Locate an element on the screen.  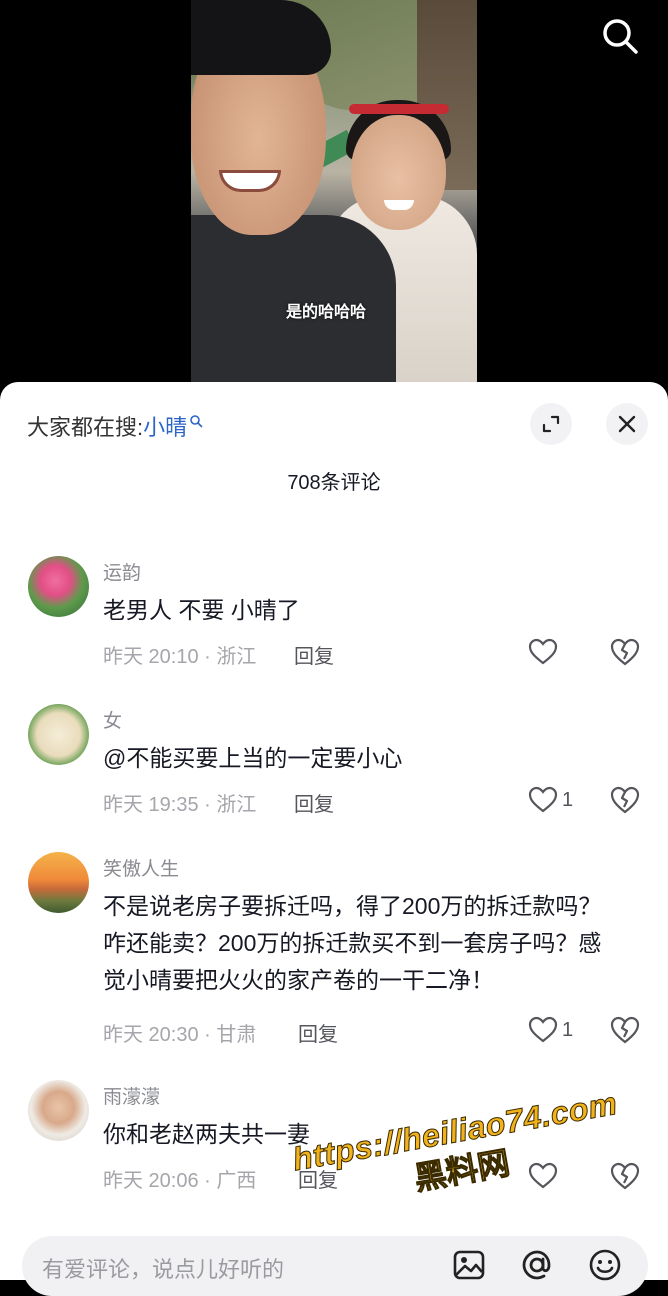
video-frame is located at coordinates (334, 191).